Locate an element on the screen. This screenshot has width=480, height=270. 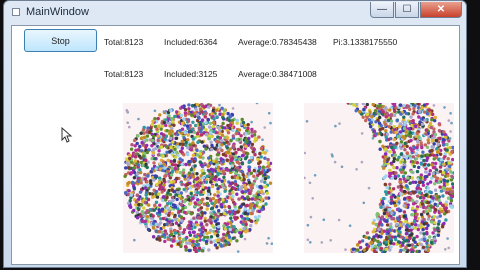
stop-button: Stop is located at coordinates (60, 40).